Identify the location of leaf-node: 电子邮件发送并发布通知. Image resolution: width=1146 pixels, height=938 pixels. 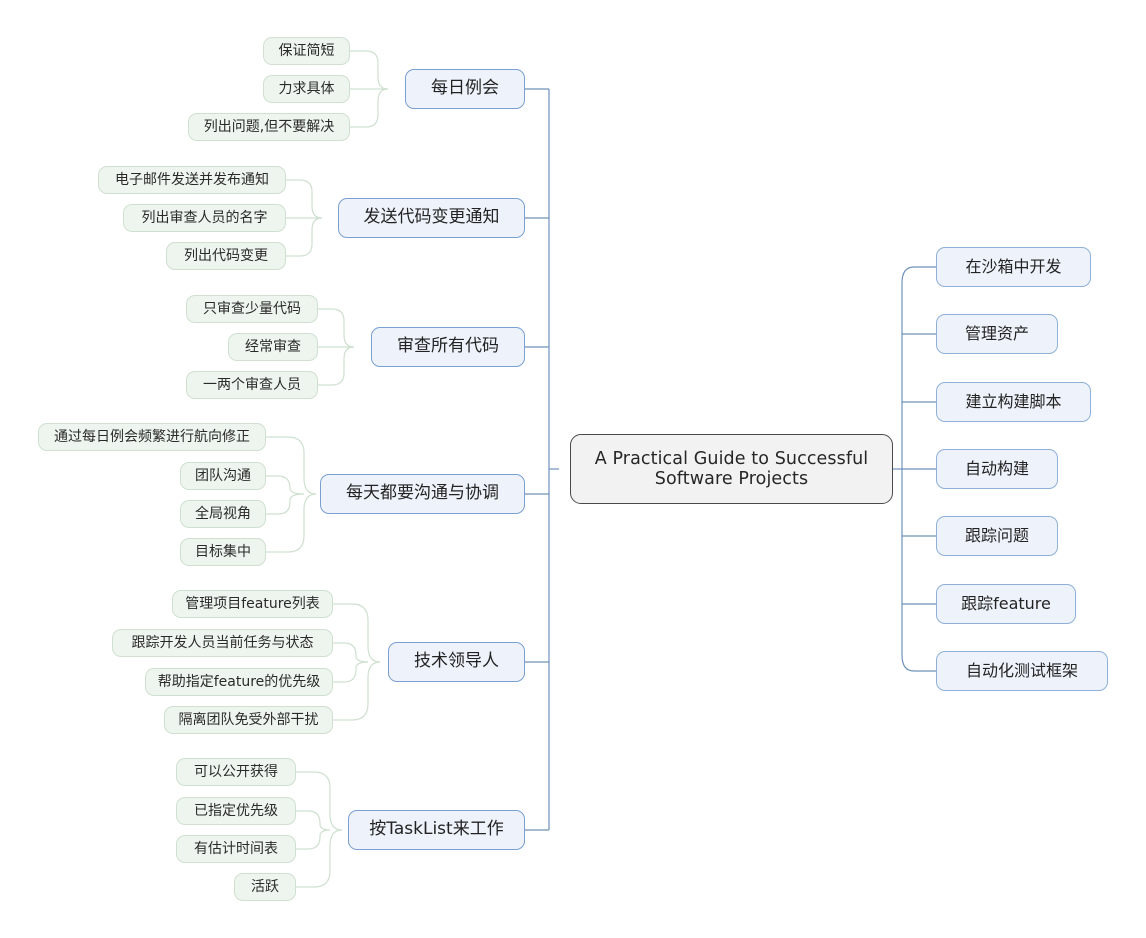
(192, 180).